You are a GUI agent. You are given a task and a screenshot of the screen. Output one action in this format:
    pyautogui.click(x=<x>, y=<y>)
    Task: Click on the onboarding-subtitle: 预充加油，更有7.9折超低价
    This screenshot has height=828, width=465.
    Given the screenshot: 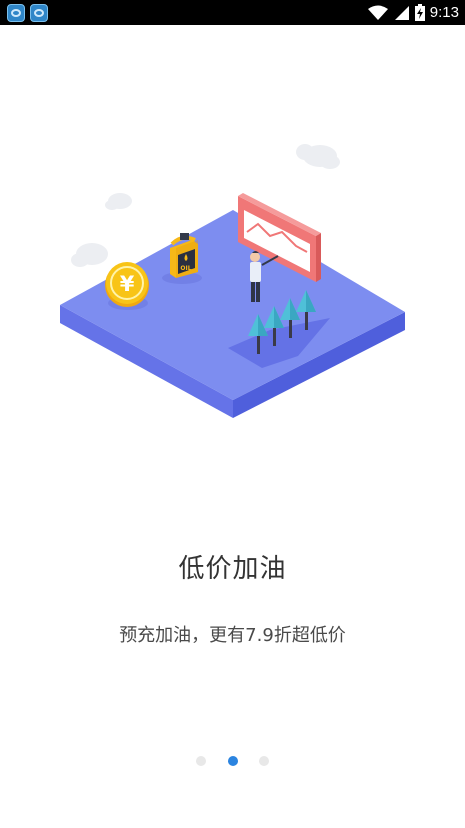 What is the action you would take?
    pyautogui.click(x=232, y=635)
    